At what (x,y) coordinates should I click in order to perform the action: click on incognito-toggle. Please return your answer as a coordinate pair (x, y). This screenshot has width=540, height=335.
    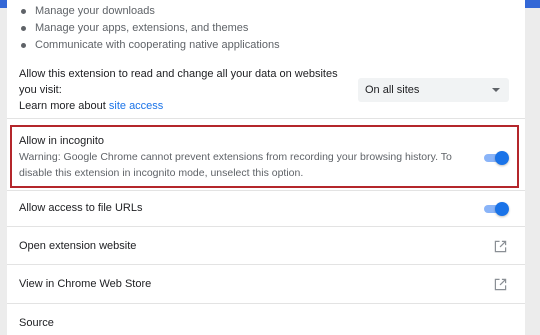
    Looking at the image, I should click on (496, 158).